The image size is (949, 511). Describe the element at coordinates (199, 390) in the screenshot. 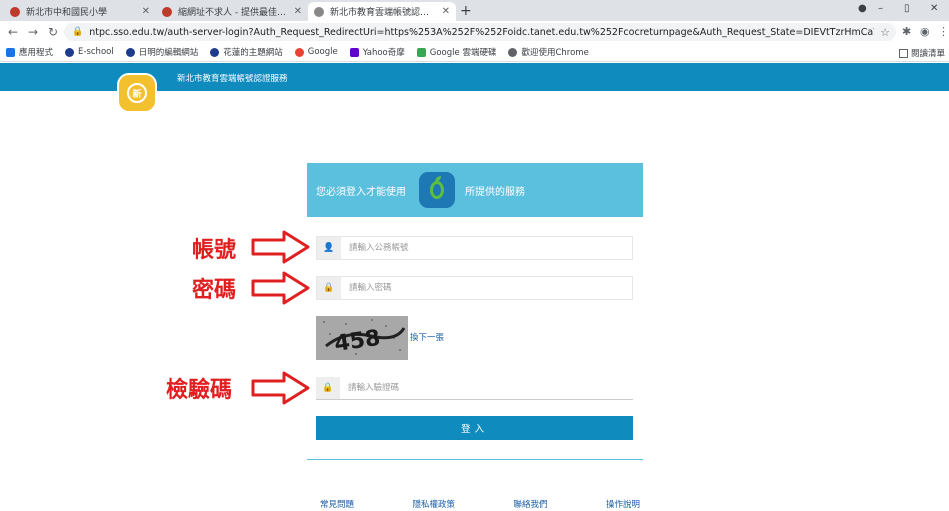

I see `annotation-captcha-label: 檢驗碼` at that location.